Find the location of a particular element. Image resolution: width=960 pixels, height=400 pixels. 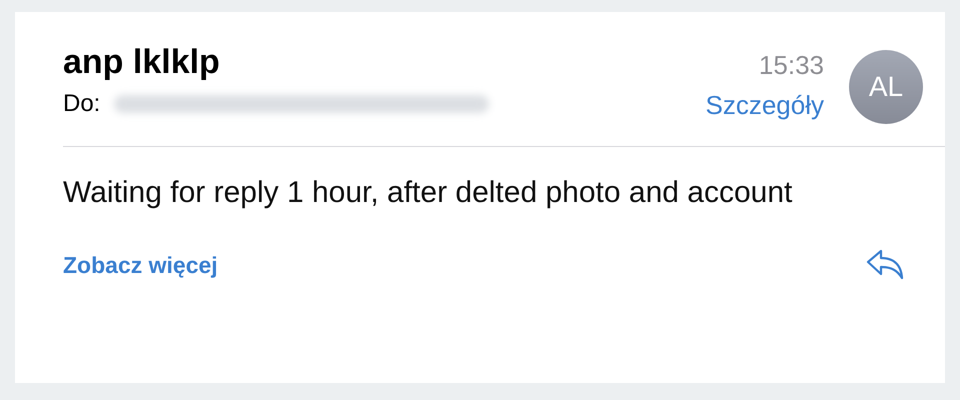

message-body: Waiting for reply 1 hour, after delted photo and account is located at coordinates (428, 193).